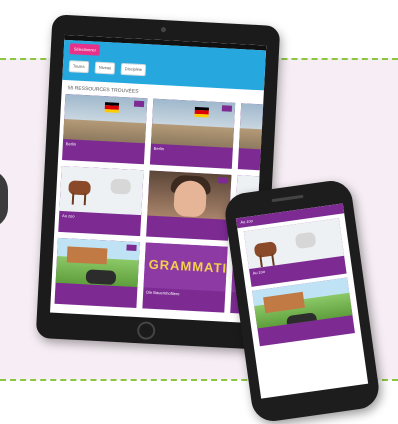  Describe the element at coordinates (253, 151) in the screenshot. I see `card-caption` at that location.